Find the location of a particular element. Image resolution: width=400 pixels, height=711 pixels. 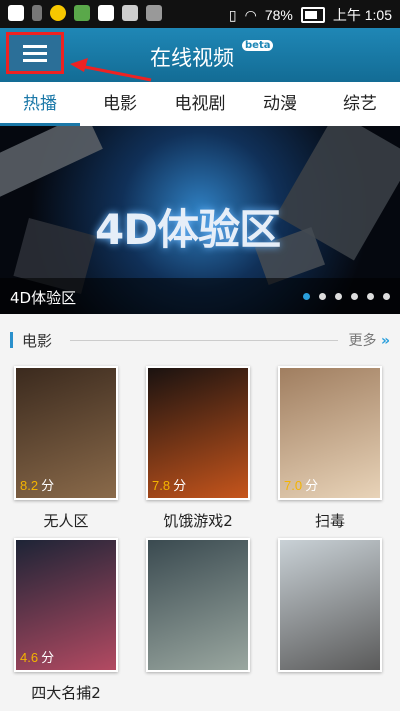

tab-tv-series: 电视剧 is located at coordinates (200, 104).